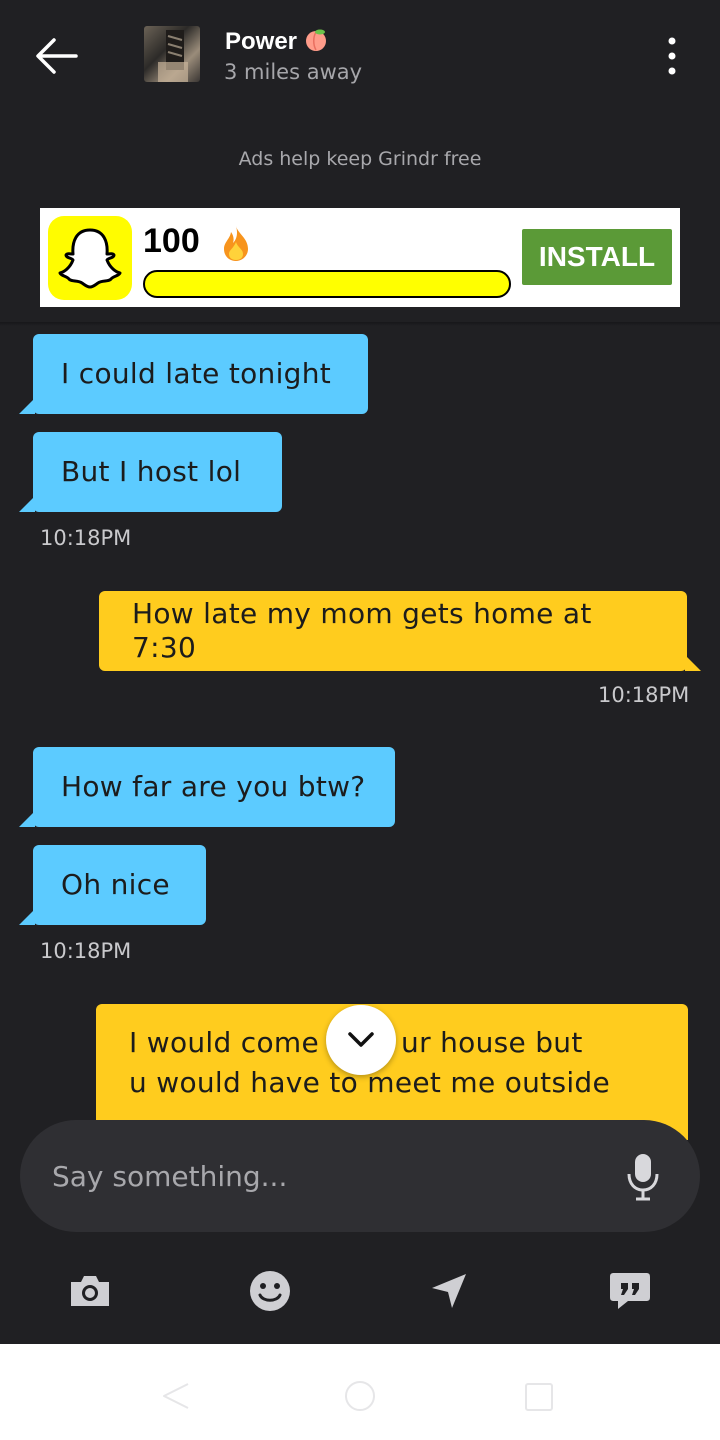 The height and width of the screenshot is (1440, 720). Describe the element at coordinates (332, 1176) in the screenshot. I see `message-input` at that location.